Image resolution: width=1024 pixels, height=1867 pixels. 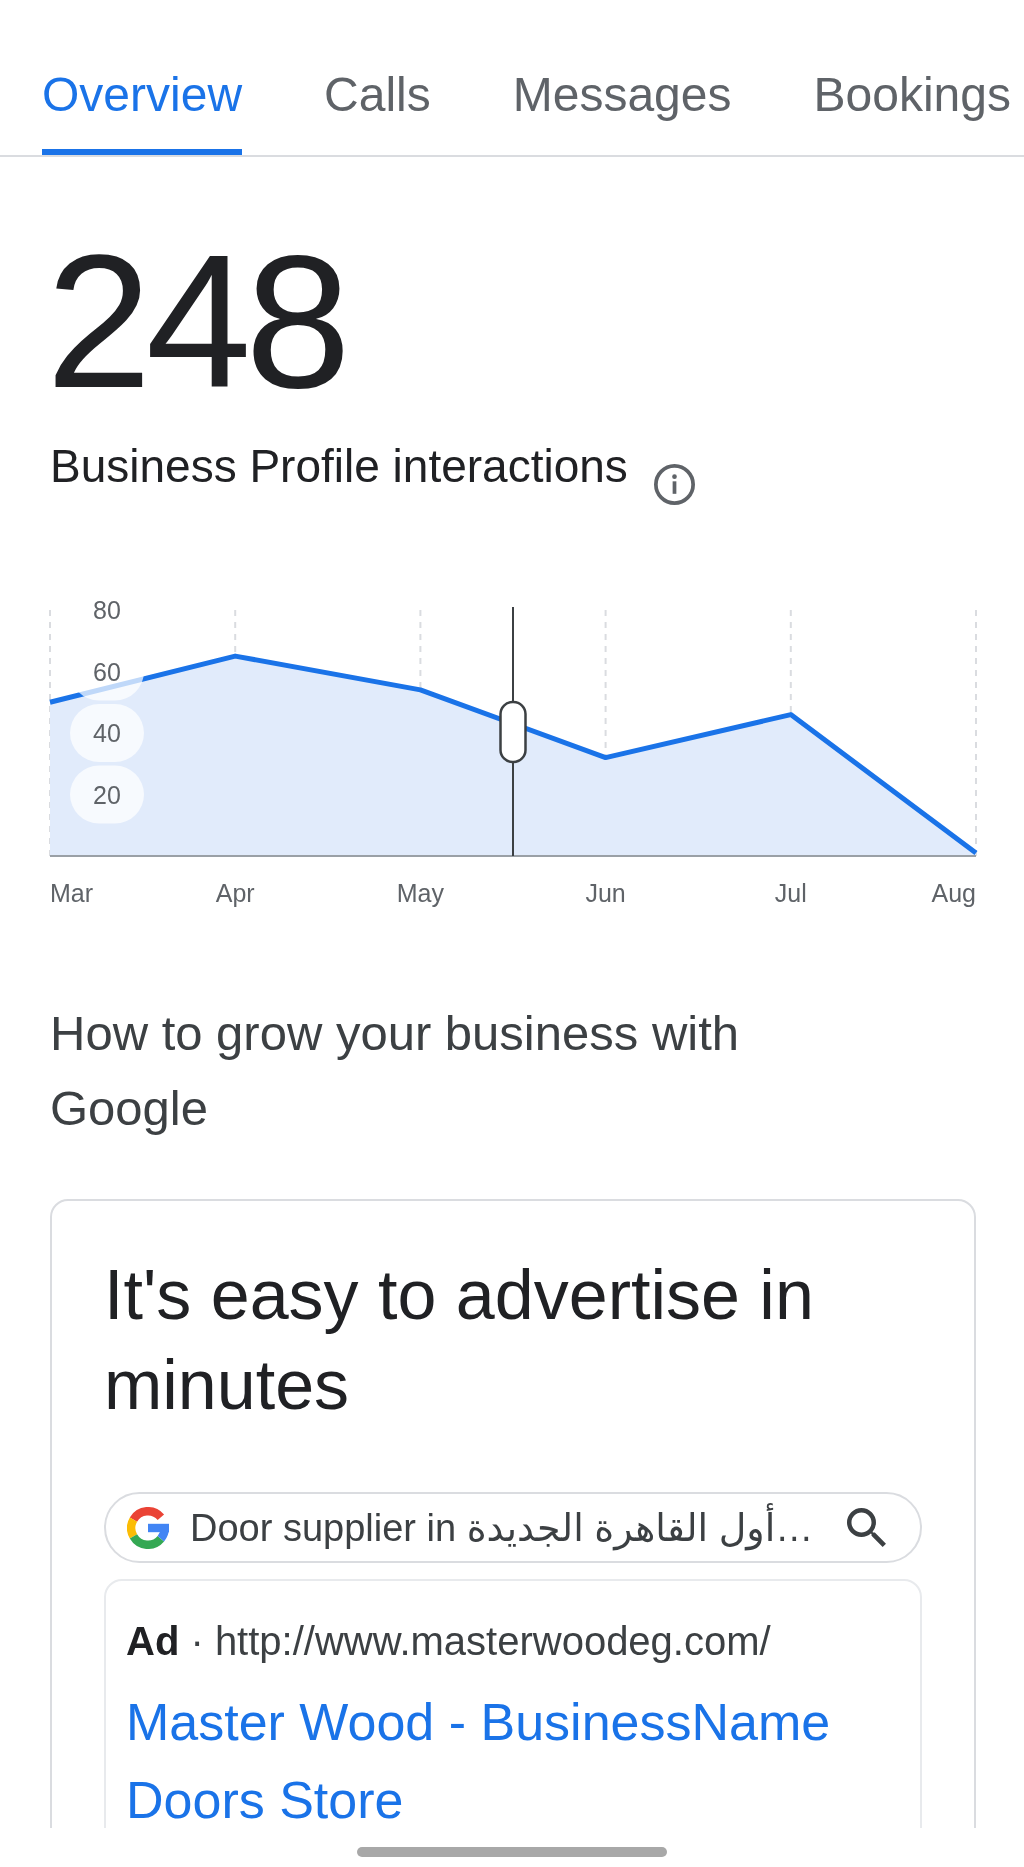 I want to click on ad-url-line: Ad · http://www.masterwoodeg.com/, so click(x=449, y=1641).